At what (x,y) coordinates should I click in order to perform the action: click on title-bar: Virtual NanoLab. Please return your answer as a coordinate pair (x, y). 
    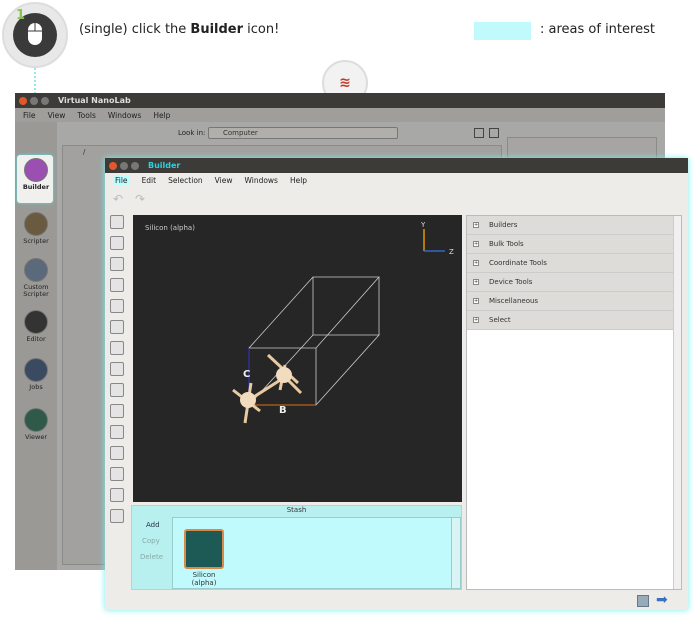
    Looking at the image, I should click on (340, 100).